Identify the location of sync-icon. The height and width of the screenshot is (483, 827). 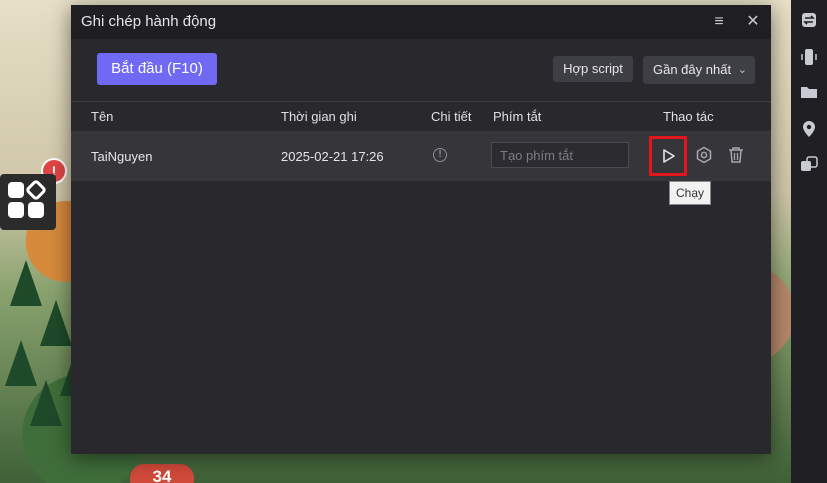
(809, 21).